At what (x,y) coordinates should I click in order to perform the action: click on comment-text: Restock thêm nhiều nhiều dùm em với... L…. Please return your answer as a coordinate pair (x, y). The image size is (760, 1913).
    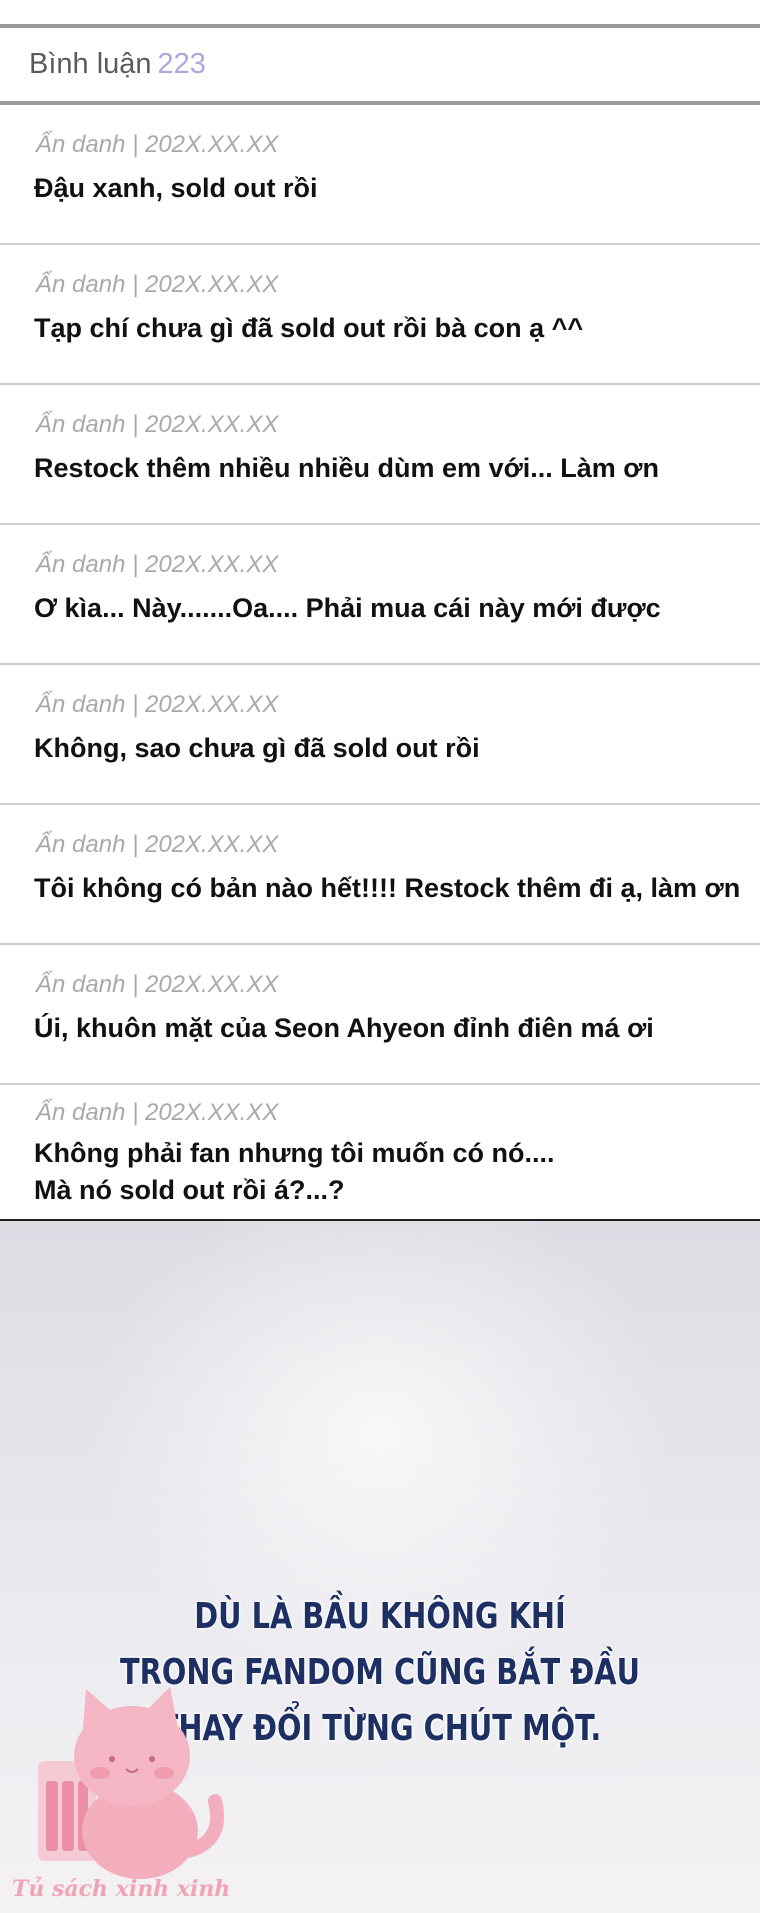
    Looking at the image, I should click on (346, 468).